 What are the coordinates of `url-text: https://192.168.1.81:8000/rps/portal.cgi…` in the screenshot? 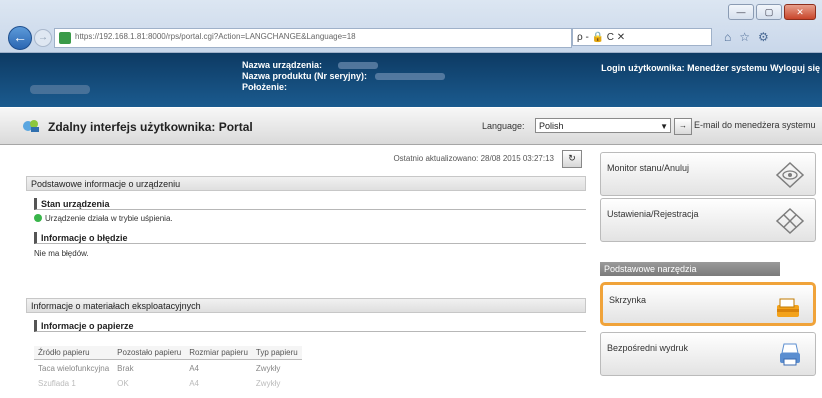 It's located at (215, 36).